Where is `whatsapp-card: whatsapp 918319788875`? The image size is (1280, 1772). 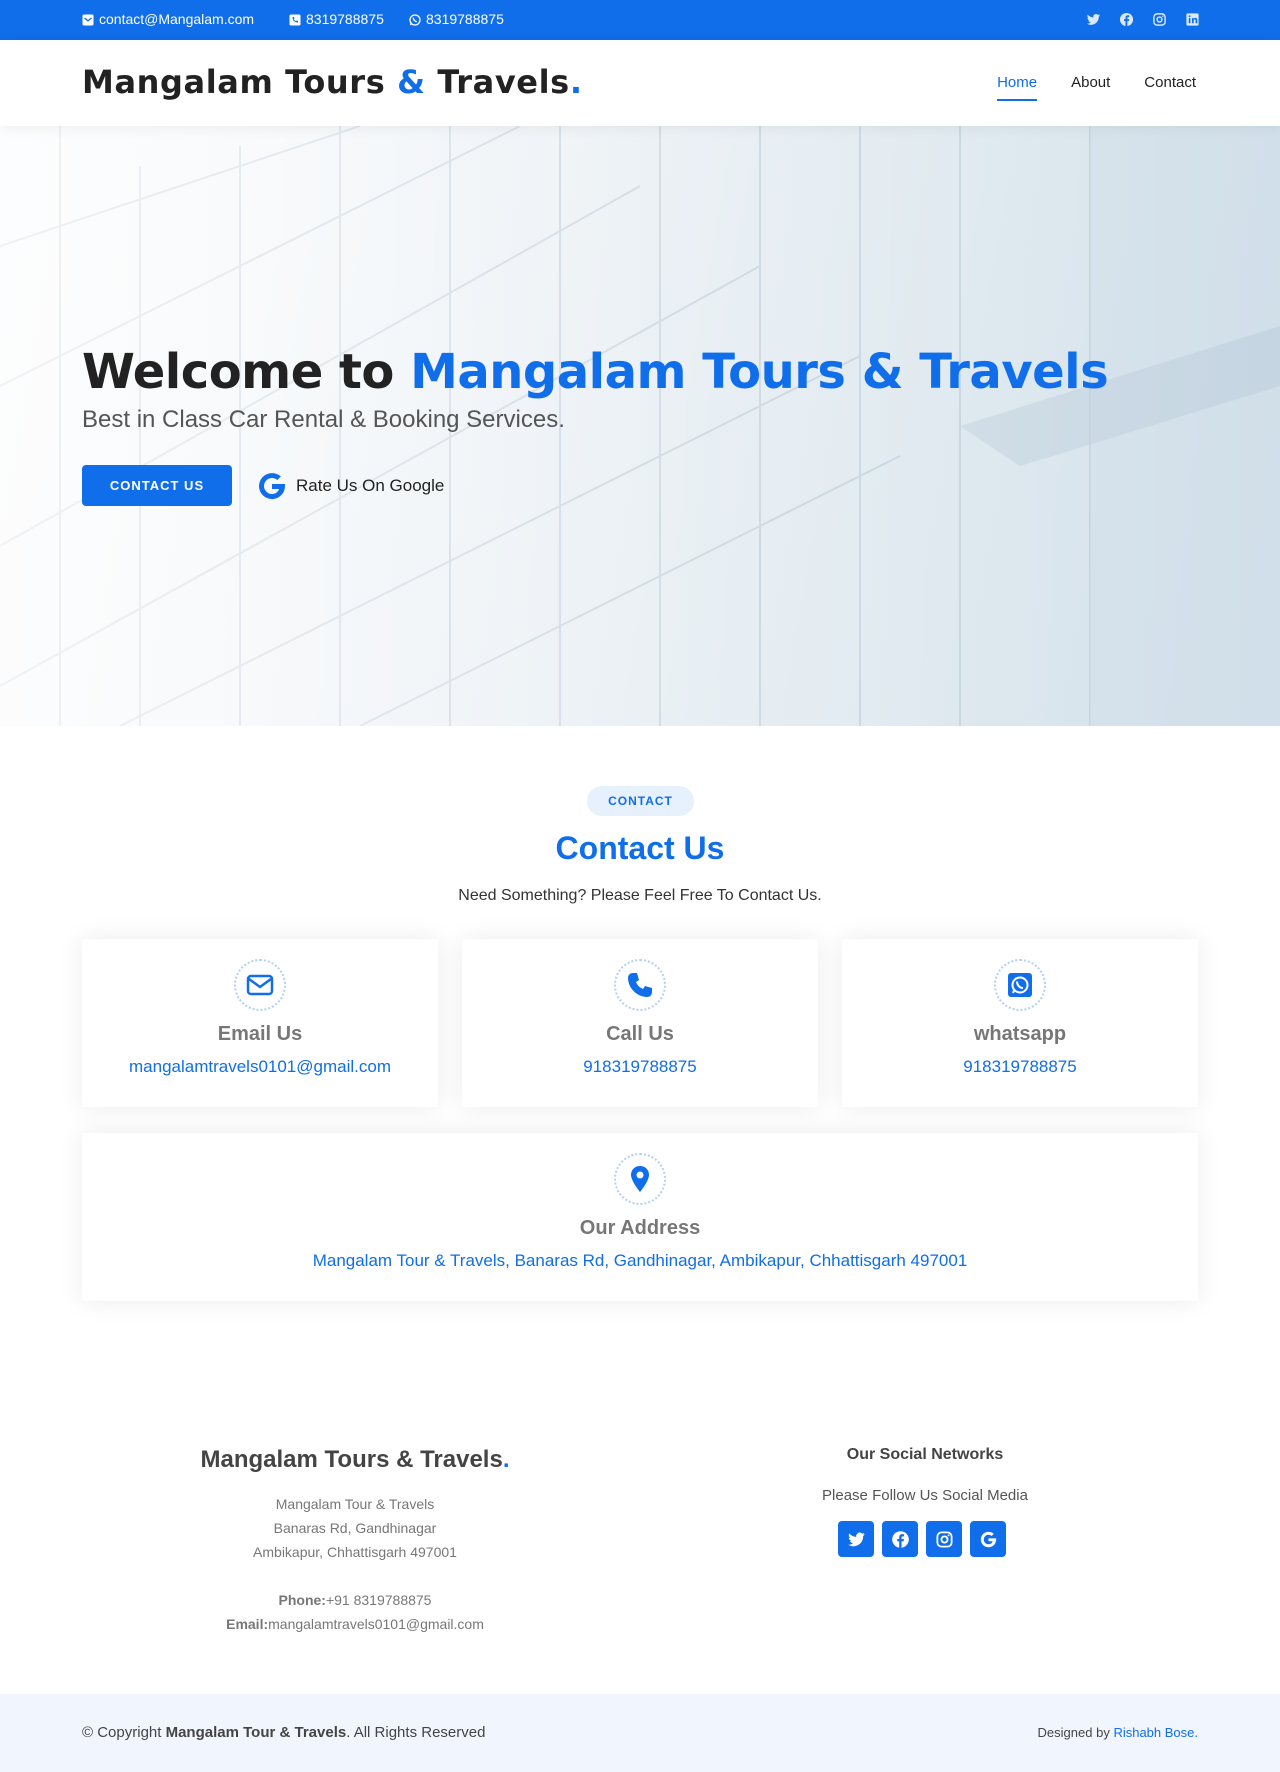 whatsapp-card: whatsapp 918319788875 is located at coordinates (1020, 1023).